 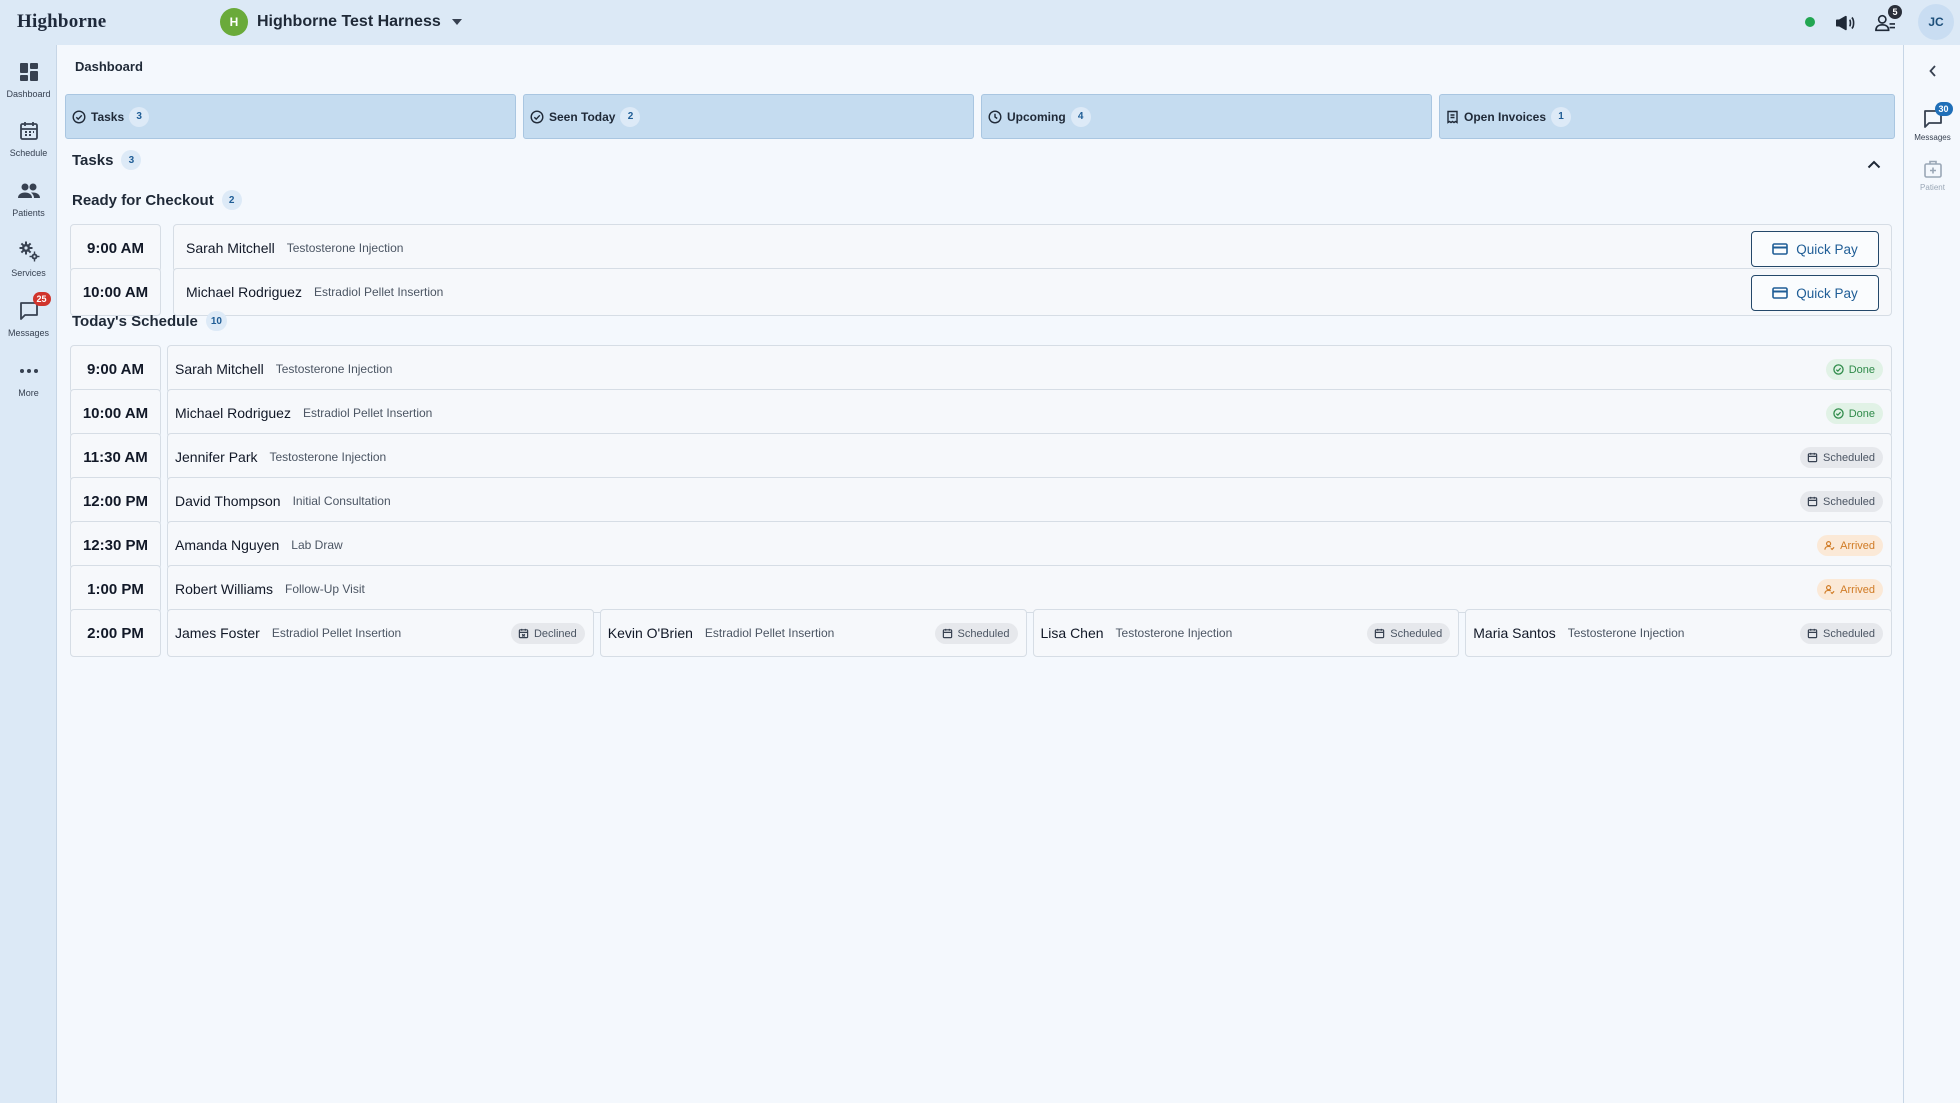 What do you see at coordinates (28, 153) in the screenshot?
I see `nav-item-label: Schedule` at bounding box center [28, 153].